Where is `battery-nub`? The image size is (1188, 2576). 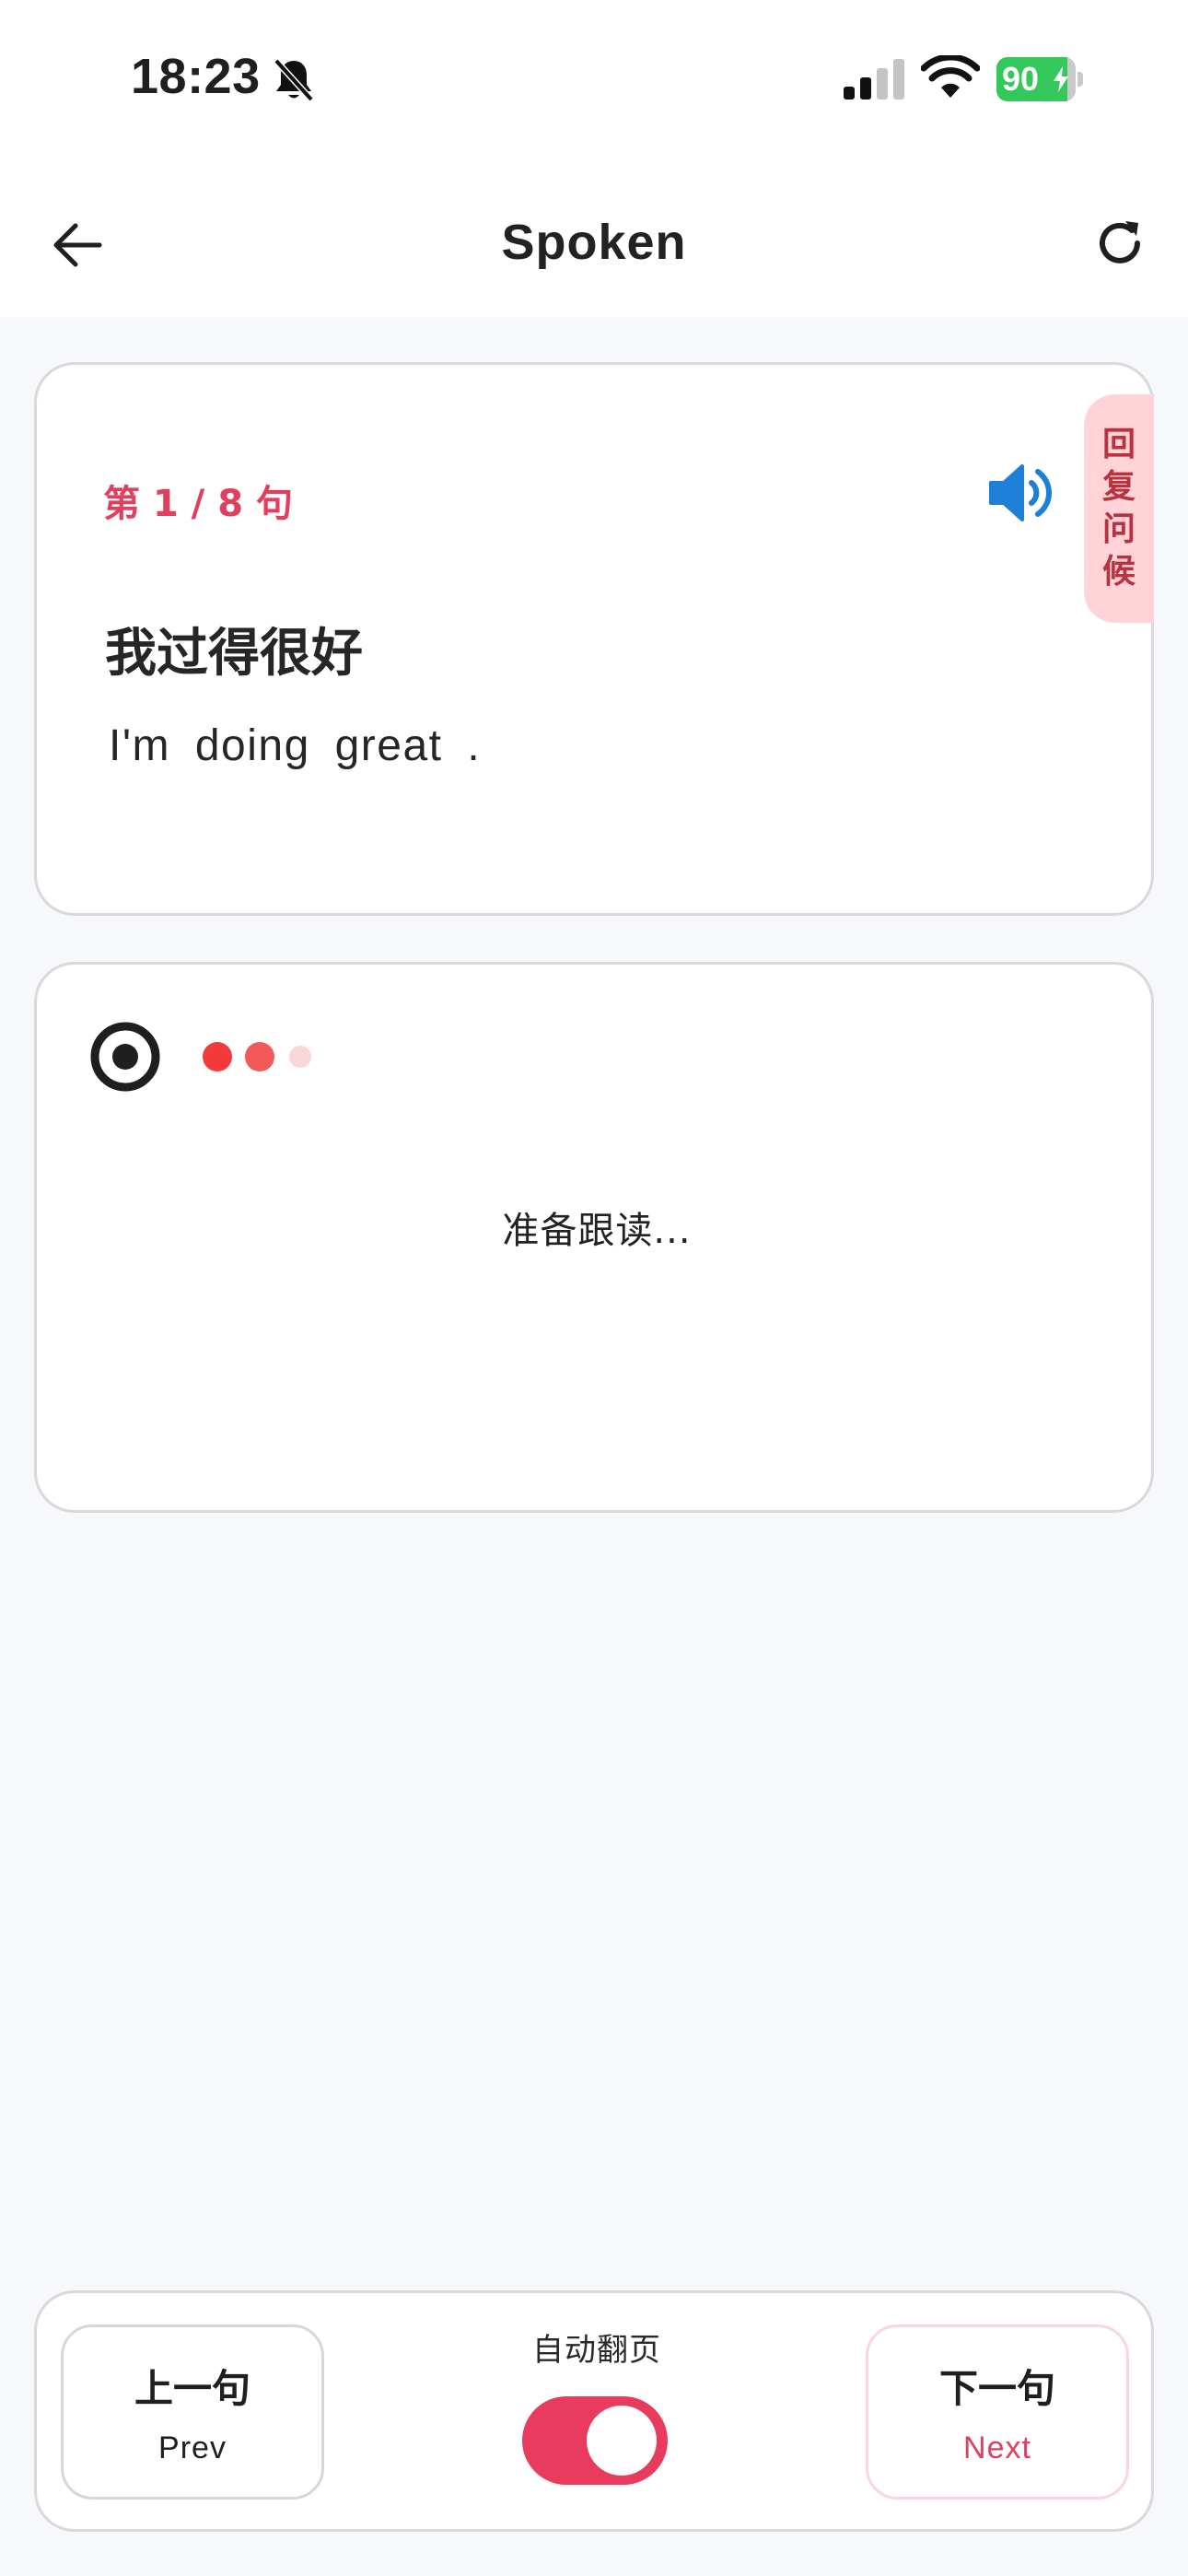
battery-nub is located at coordinates (1080, 79).